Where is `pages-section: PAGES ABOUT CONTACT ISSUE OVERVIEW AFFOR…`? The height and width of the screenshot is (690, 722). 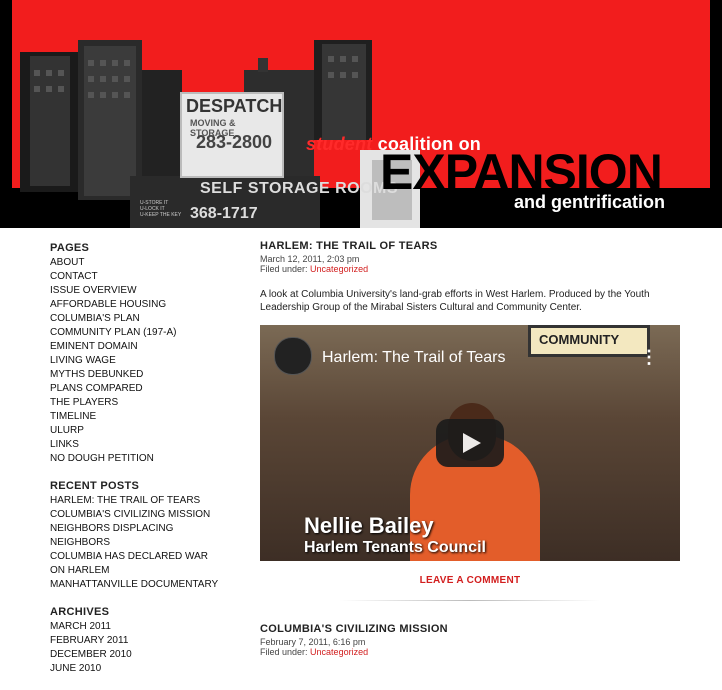 pages-section: PAGES ABOUT CONTACT ISSUE OVERVIEW AFFOR… is located at coordinates (145, 354).